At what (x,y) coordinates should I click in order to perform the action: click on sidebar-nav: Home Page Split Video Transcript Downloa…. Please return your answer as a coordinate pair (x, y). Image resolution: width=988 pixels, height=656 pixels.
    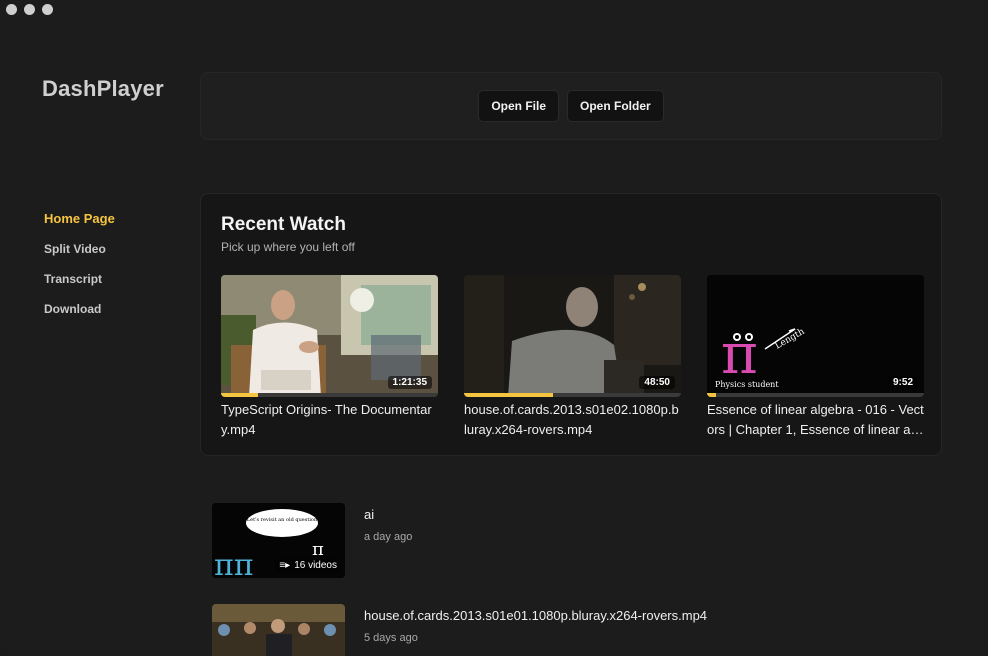
    Looking at the image, I should click on (79, 271).